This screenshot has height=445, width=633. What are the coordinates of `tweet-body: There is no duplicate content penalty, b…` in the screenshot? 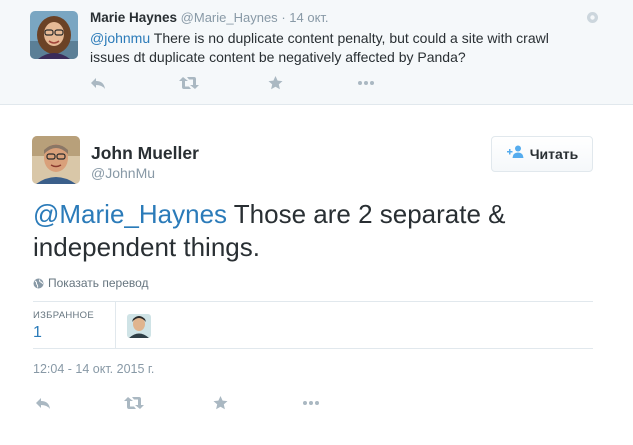 It's located at (319, 47).